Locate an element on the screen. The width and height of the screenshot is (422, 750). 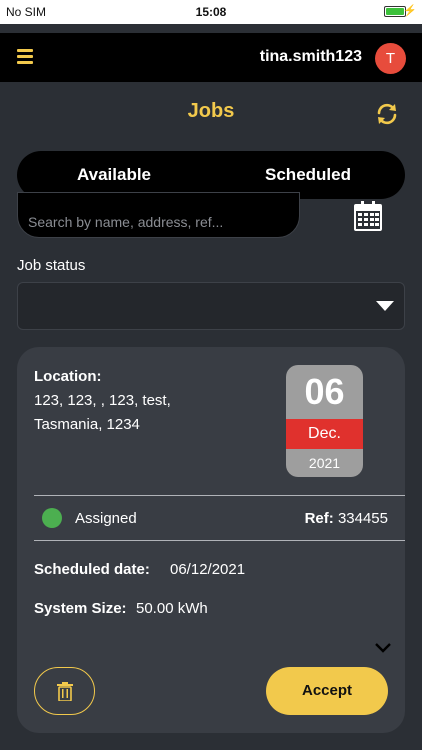
charging-icon: ⚡ is located at coordinates (410, 11).